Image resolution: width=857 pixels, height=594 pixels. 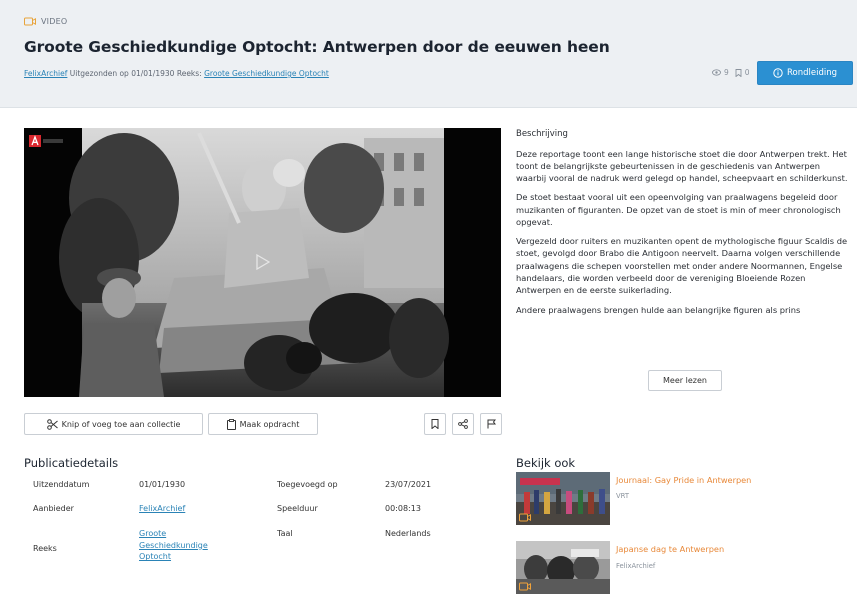 I want to click on related-source: VRT, so click(x=623, y=496).